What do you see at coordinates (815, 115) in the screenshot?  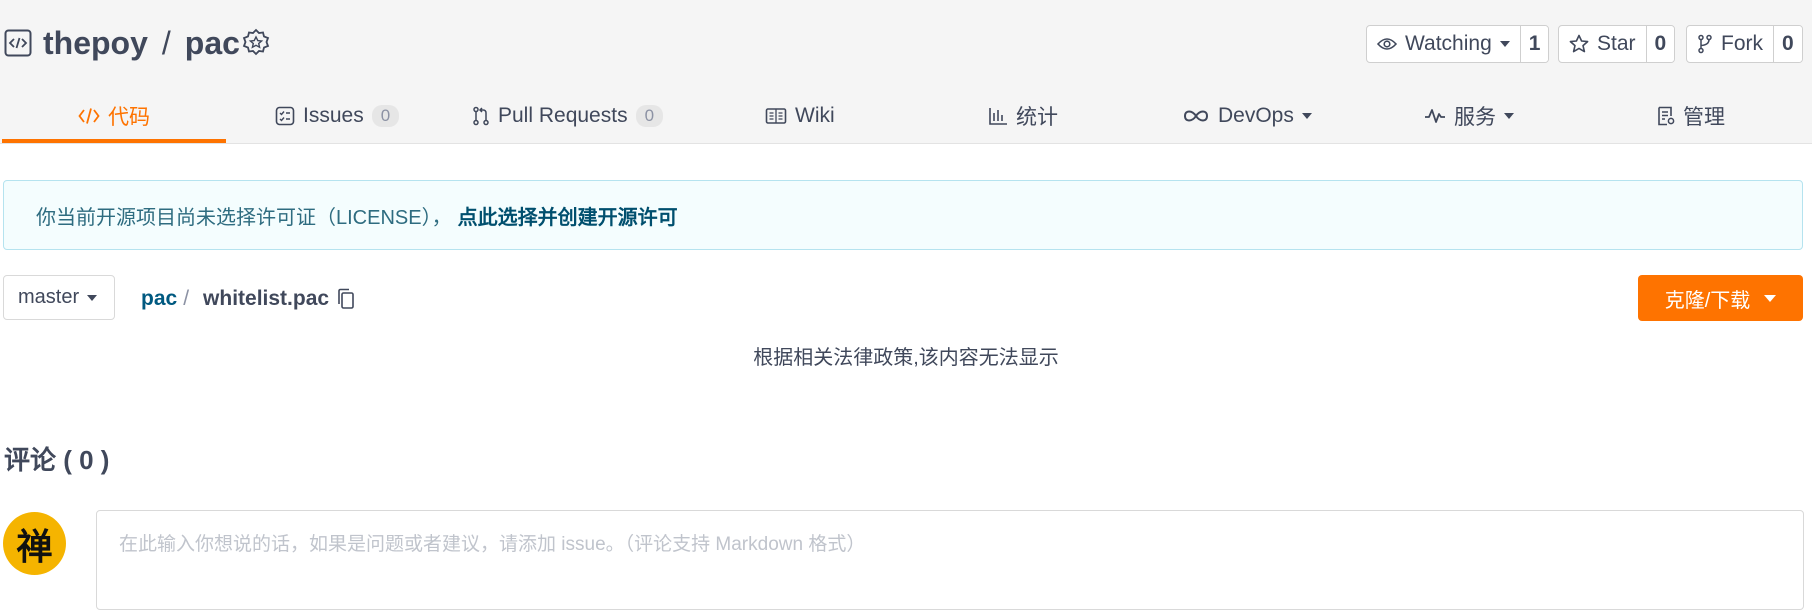 I see `tab-label: Wiki` at bounding box center [815, 115].